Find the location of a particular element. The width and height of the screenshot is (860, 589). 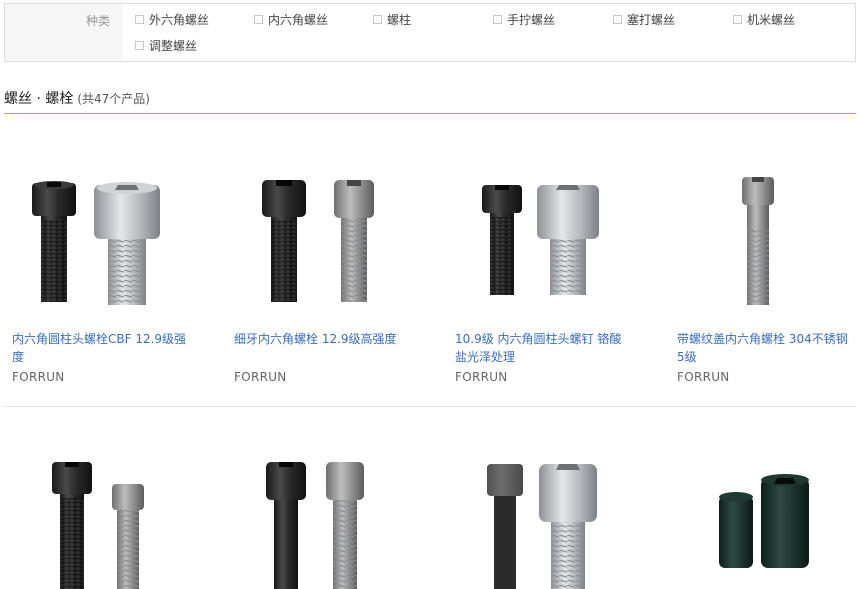

row-divider is located at coordinates (430, 406).